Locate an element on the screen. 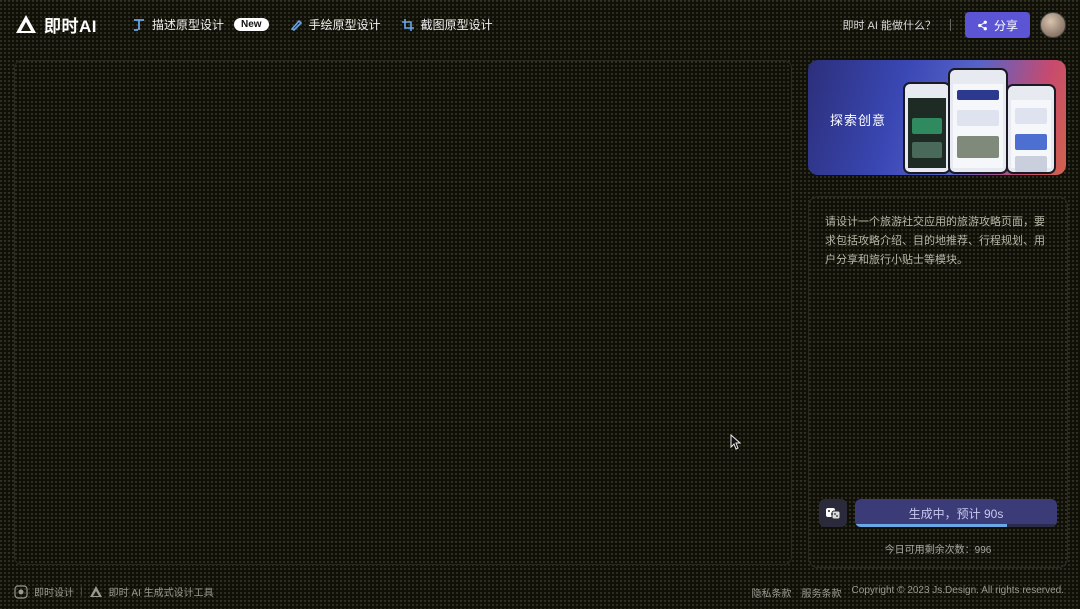 This screenshot has height=609, width=1080. remaining-count: 今日可用剩余次数：996 is located at coordinates (938, 550).